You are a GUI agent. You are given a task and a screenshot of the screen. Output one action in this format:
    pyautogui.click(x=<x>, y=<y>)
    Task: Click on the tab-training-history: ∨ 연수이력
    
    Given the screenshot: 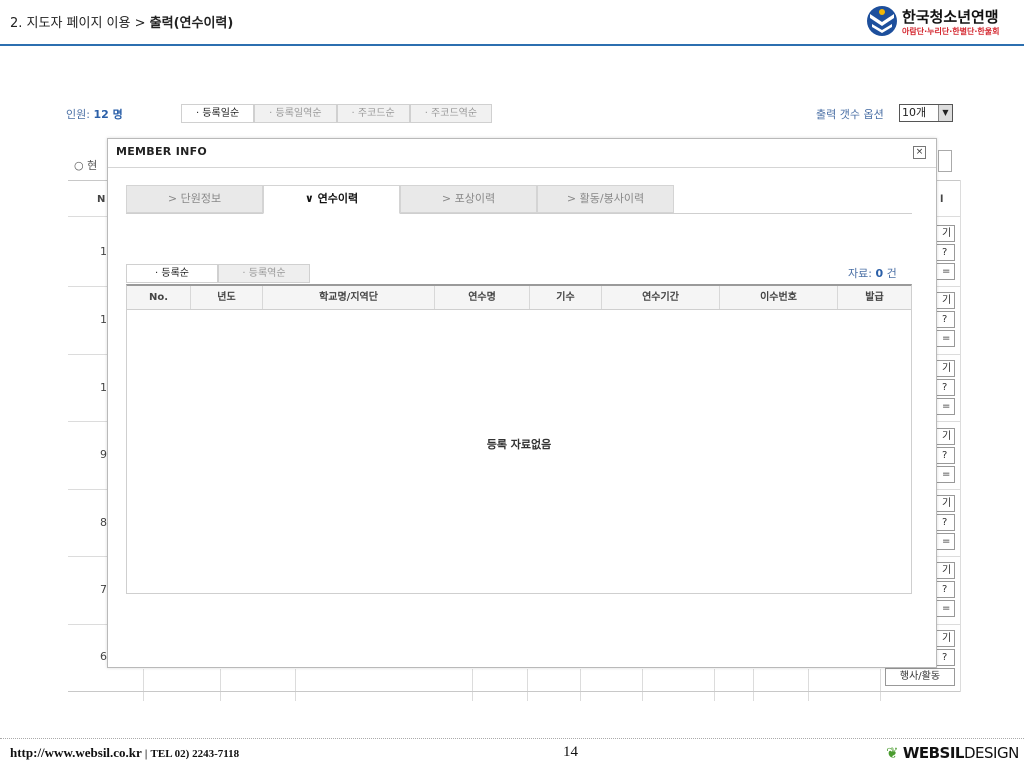 What is the action you would take?
    pyautogui.click(x=331, y=199)
    